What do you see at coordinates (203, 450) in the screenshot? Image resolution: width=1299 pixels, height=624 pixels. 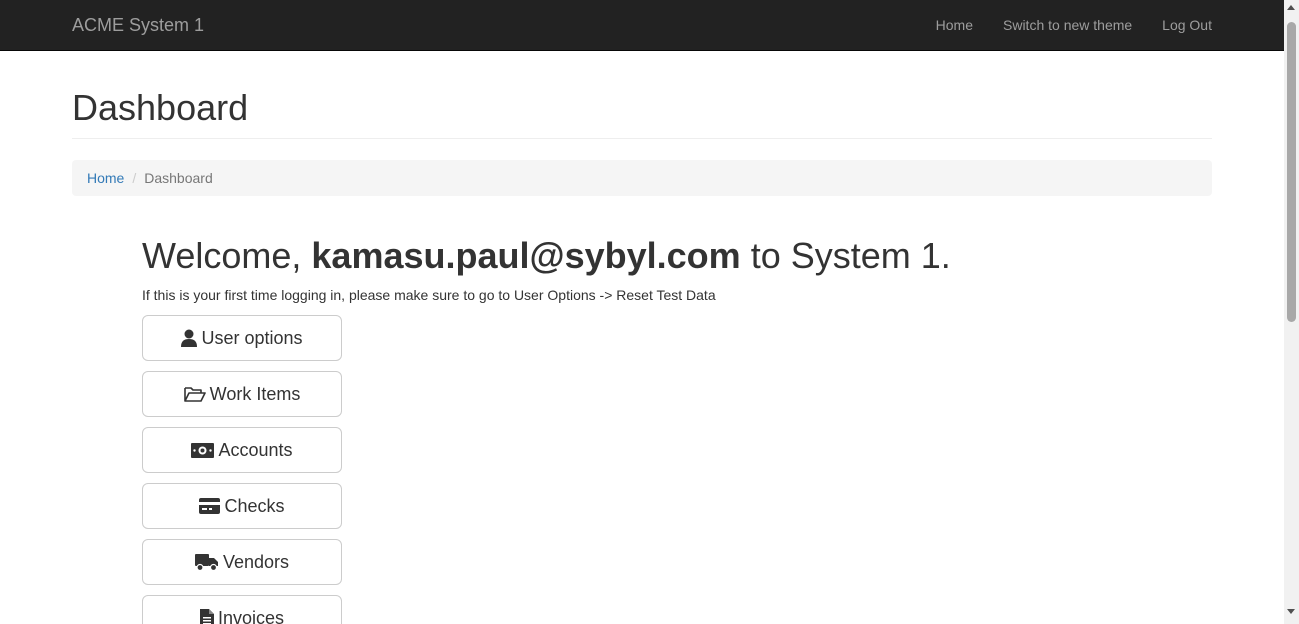 I see `money-bill-icon` at bounding box center [203, 450].